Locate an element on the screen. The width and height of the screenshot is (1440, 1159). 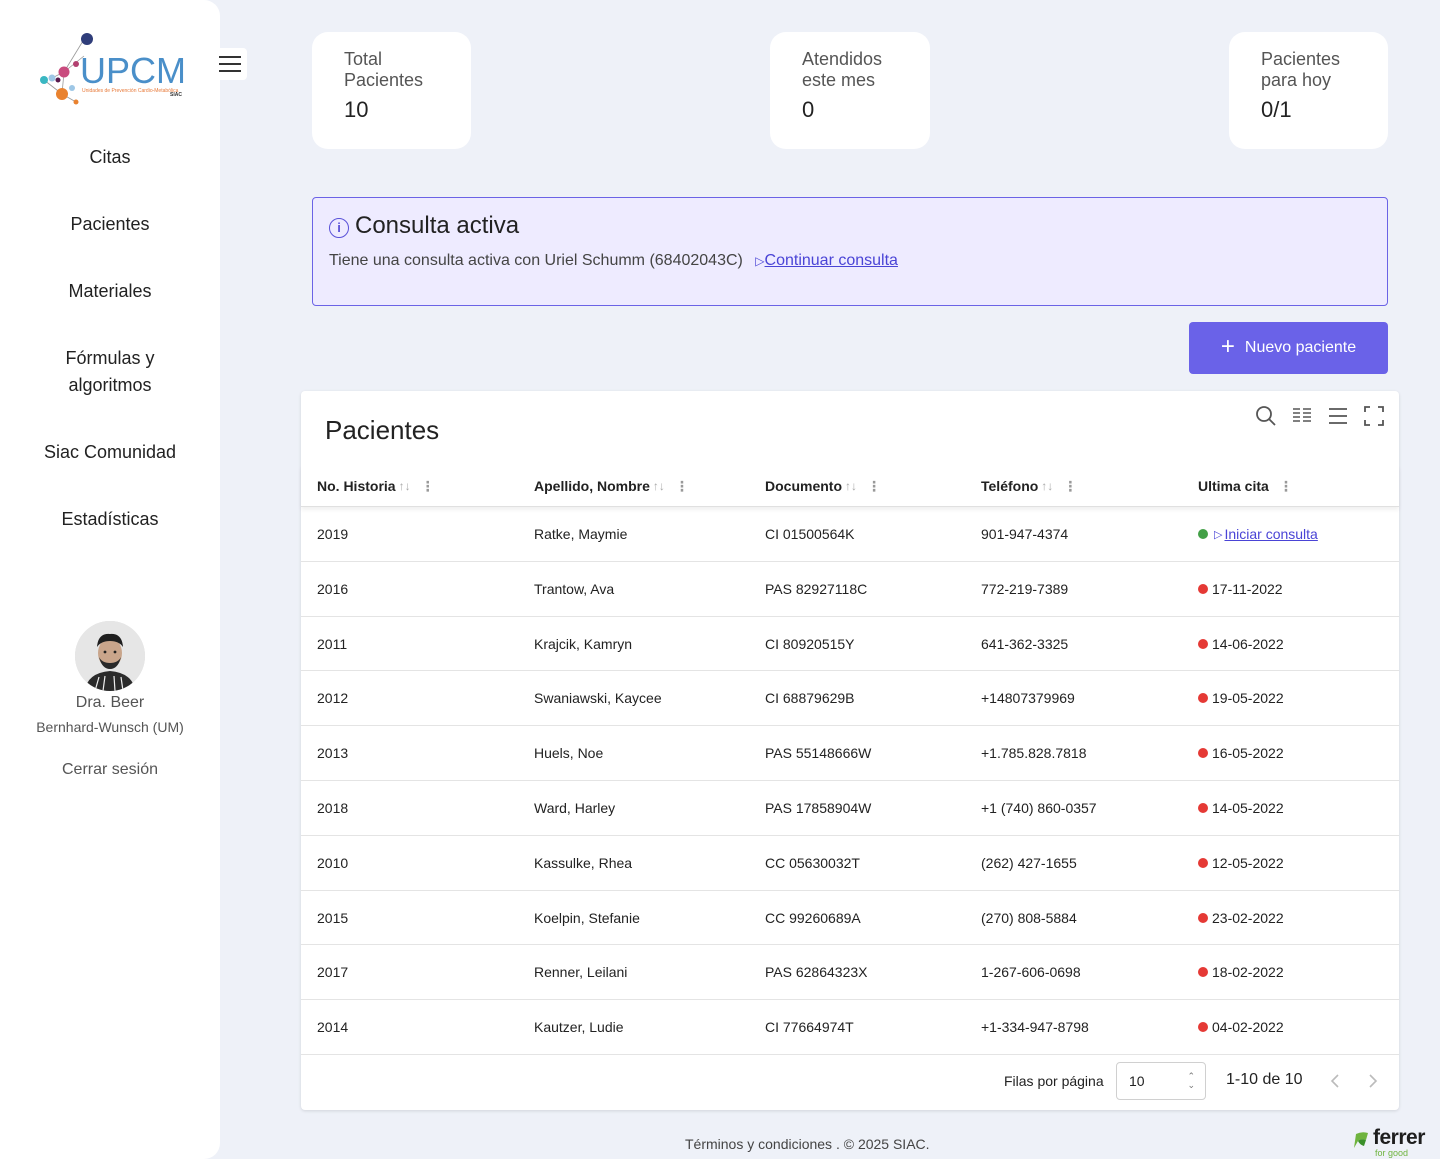
stat-value: 0/1 is located at coordinates (1276, 109).